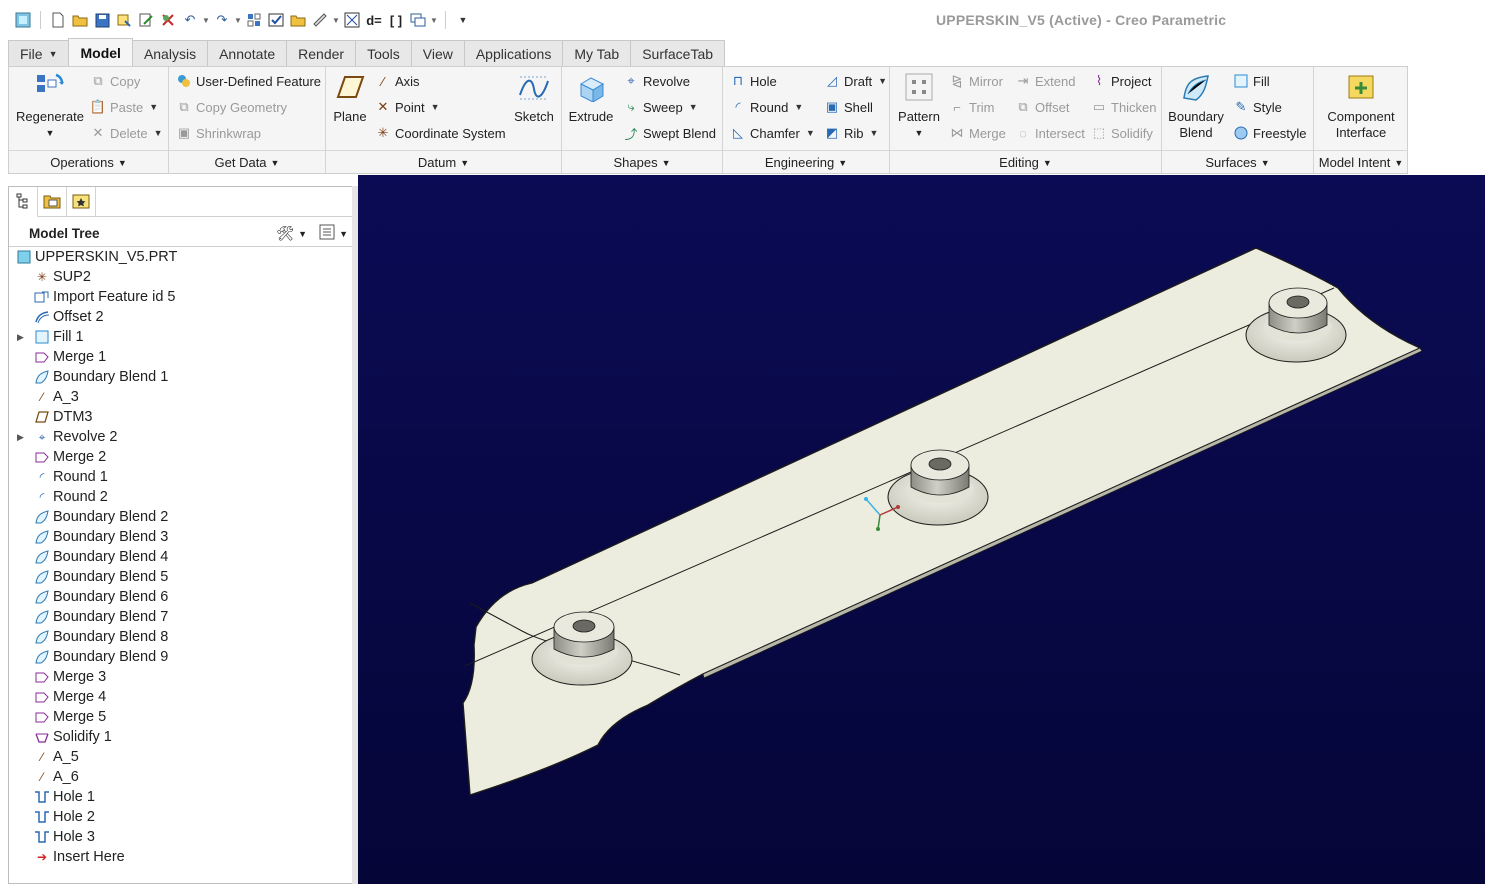 The image size is (1485, 887). What do you see at coordinates (179, 377) in the screenshot?
I see `model-tree-item: Boundary Blend 1` at bounding box center [179, 377].